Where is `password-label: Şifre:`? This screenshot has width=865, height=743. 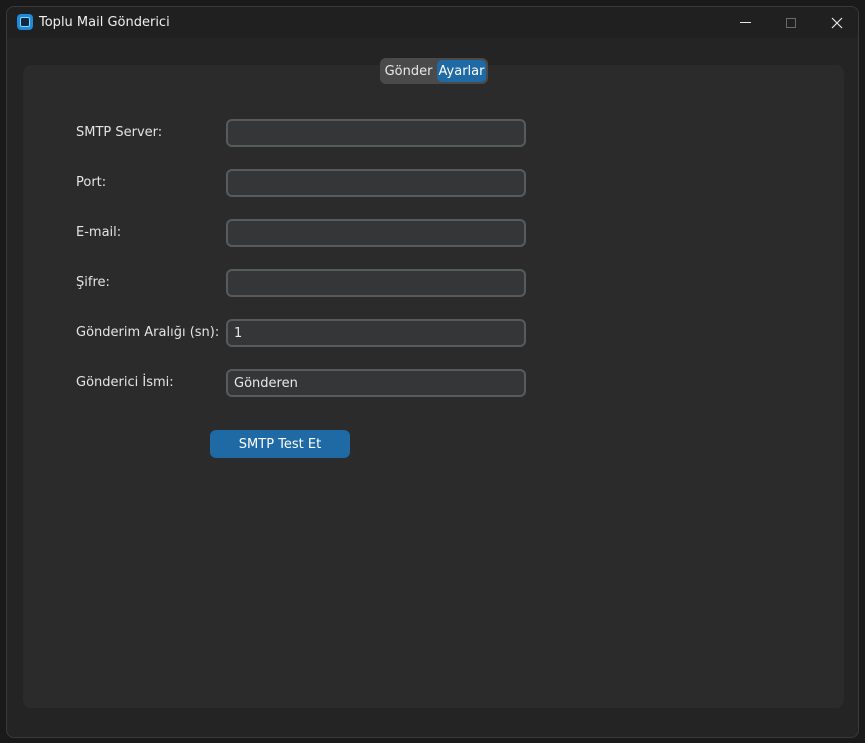 password-label: Şifre: is located at coordinates (93, 282).